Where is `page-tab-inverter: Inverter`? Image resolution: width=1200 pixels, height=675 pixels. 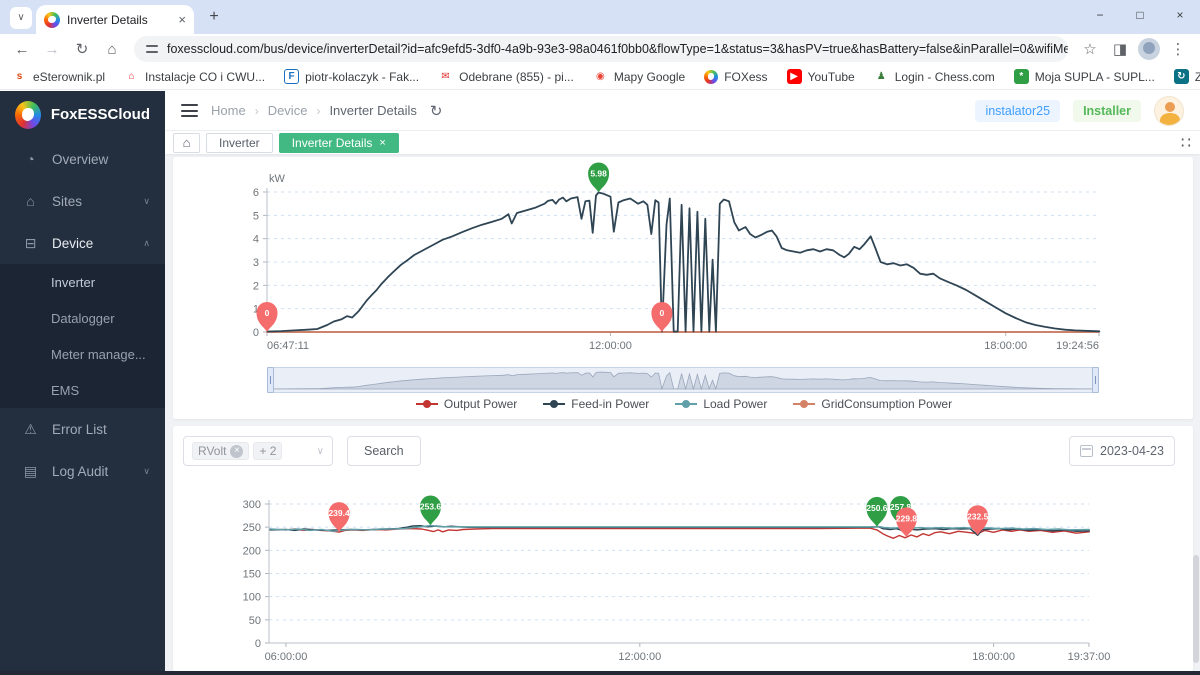 page-tab-inverter: Inverter is located at coordinates (239, 142).